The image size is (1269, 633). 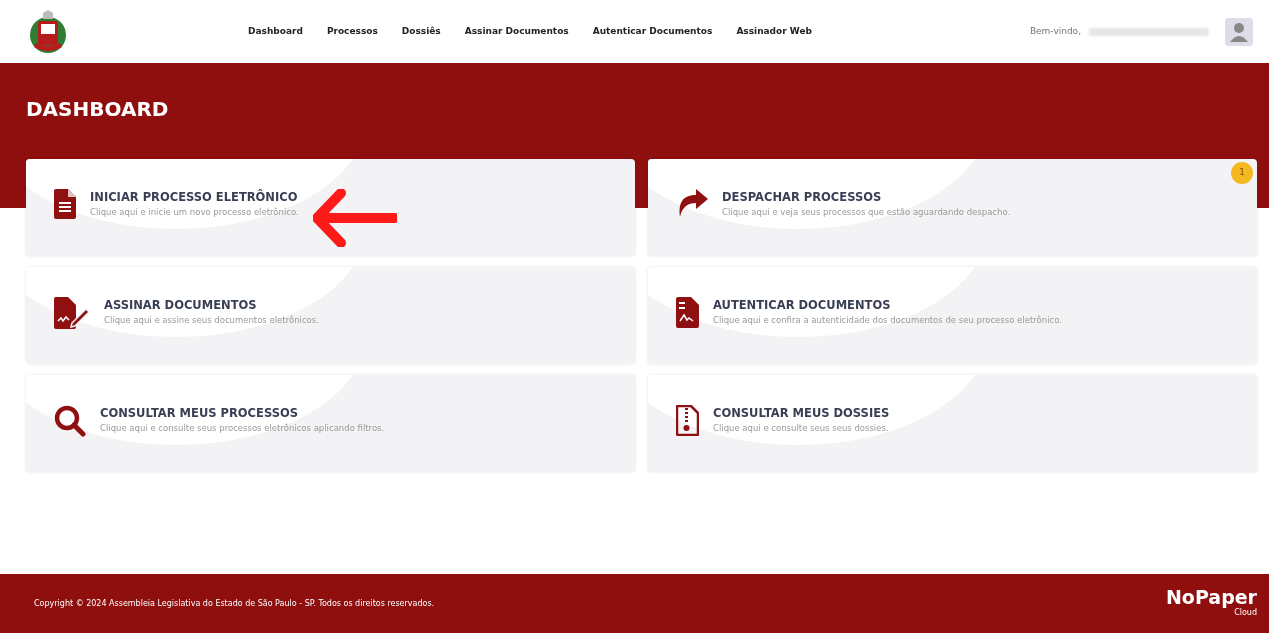 I want to click on card-title: AUTENTICAR DOCUMENTOS, so click(x=802, y=305).